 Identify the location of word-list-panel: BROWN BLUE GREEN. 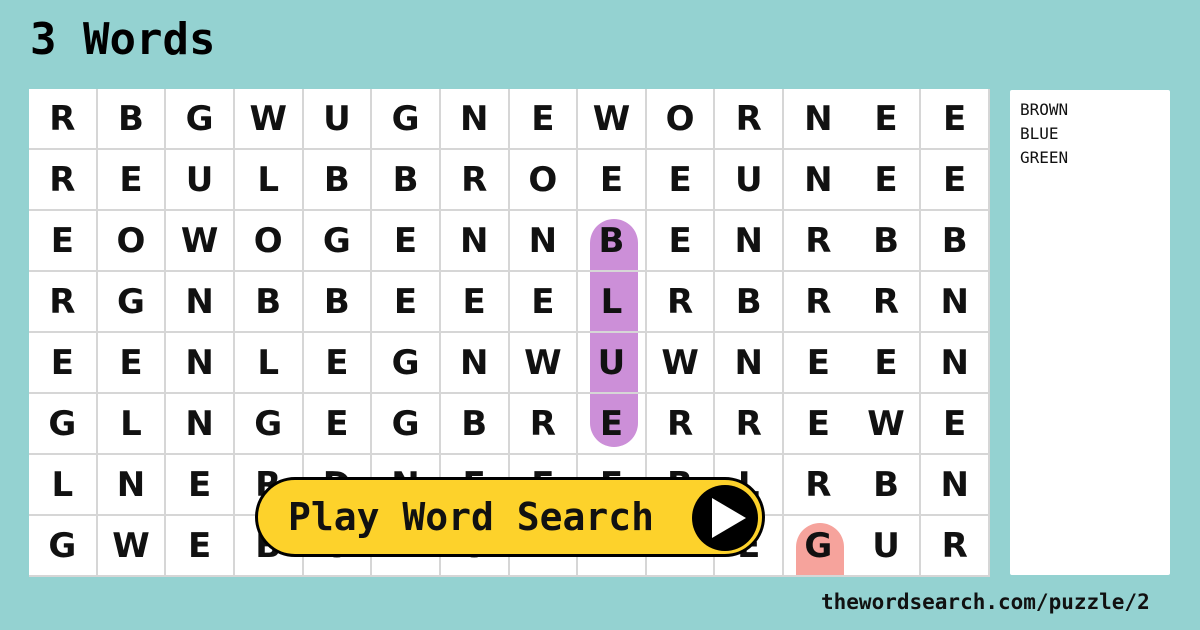
(1090, 332).